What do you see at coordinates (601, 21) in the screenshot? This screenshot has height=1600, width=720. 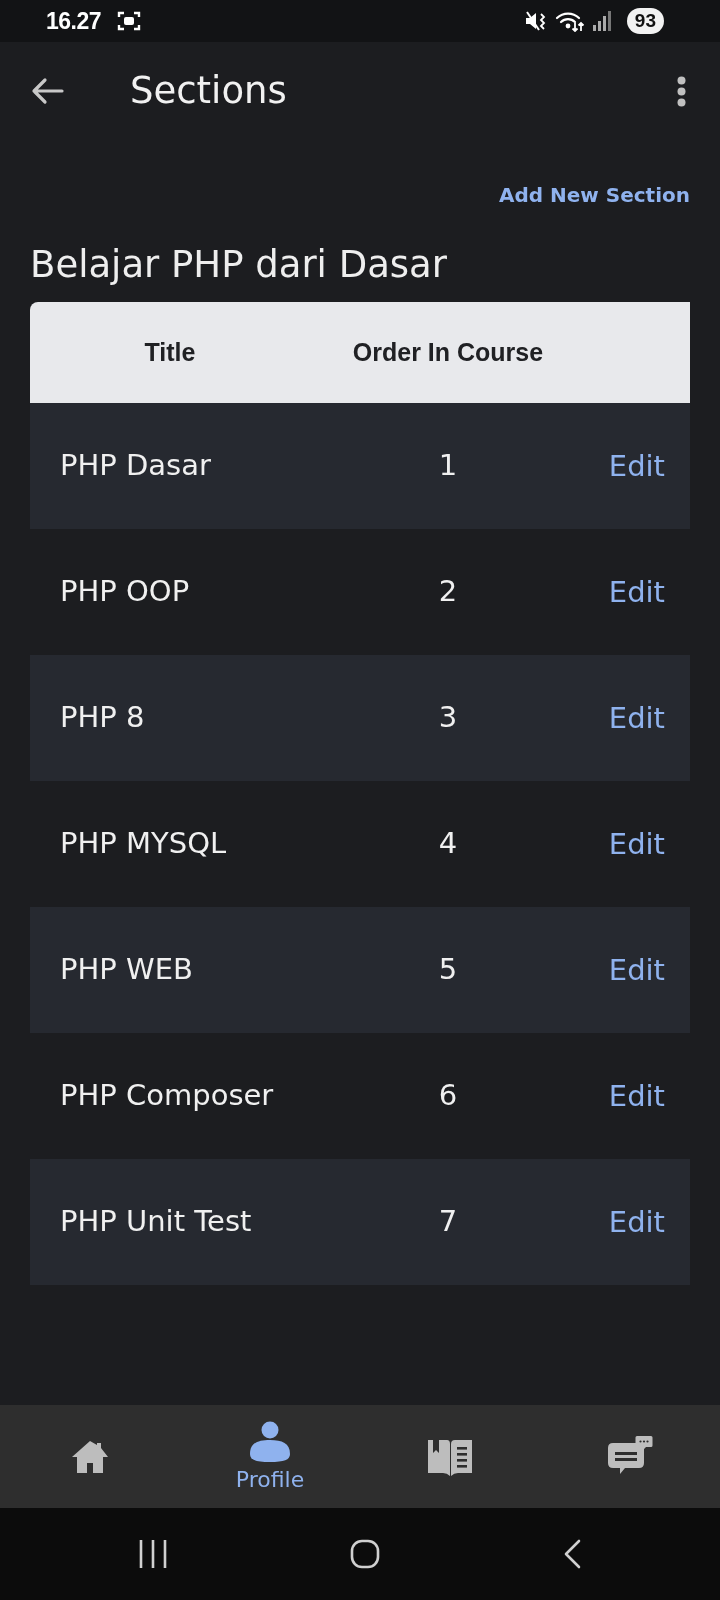 I see `signal-bars-icon` at bounding box center [601, 21].